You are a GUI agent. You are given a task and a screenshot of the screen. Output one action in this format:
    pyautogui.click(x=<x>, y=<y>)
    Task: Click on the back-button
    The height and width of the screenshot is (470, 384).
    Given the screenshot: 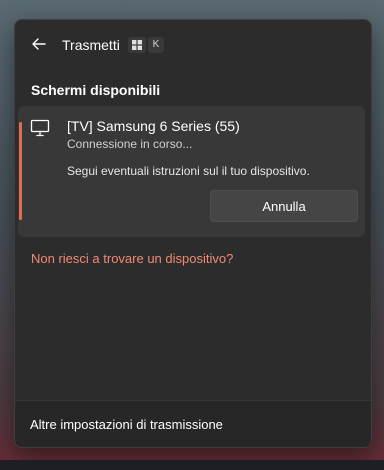 What is the action you would take?
    pyautogui.click(x=39, y=44)
    